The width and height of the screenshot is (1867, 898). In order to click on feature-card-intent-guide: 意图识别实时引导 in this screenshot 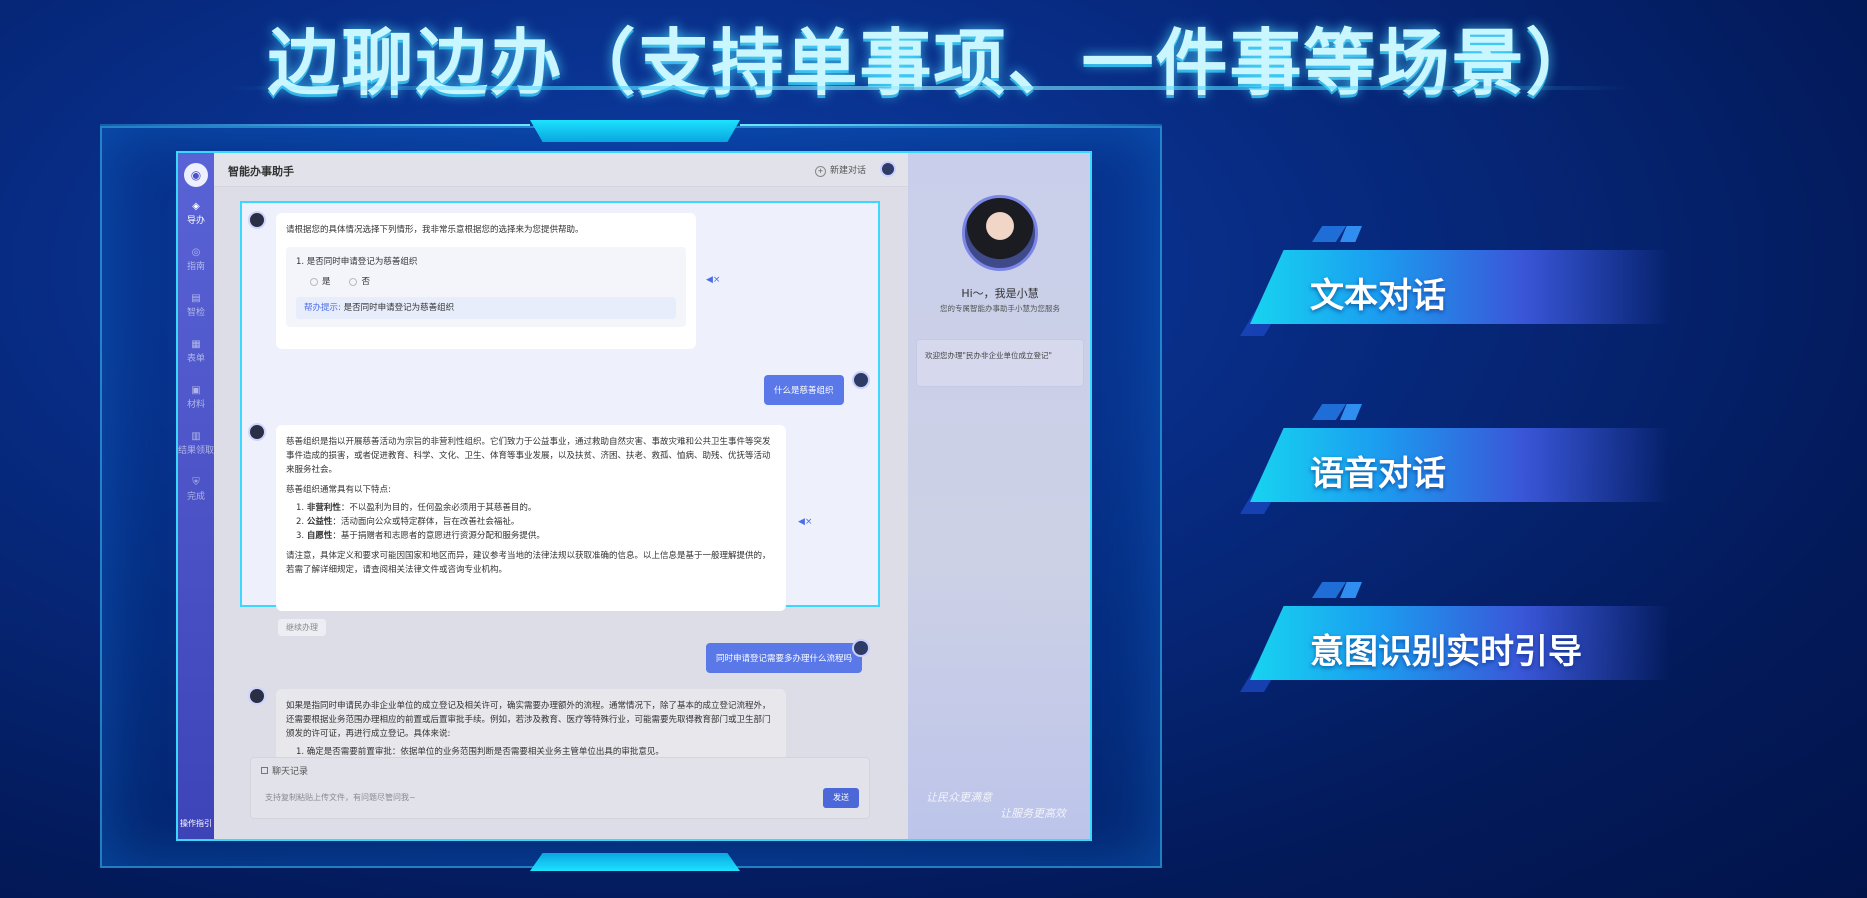, I will do `click(1455, 637)`.